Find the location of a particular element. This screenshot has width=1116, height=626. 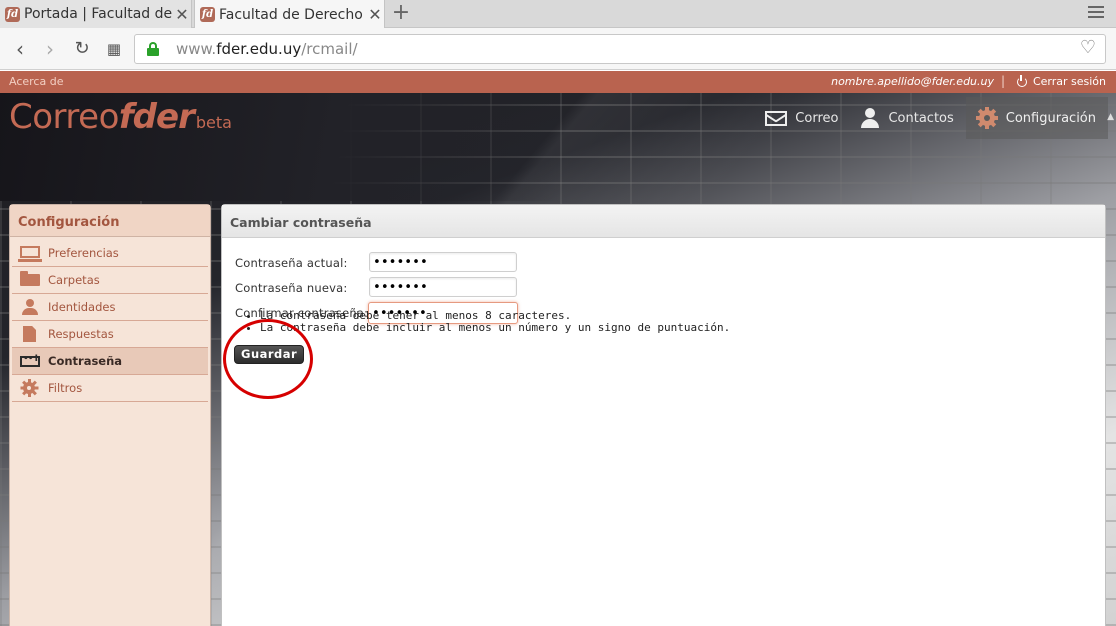

settings-item-folders: Carpetas is located at coordinates (110, 280).